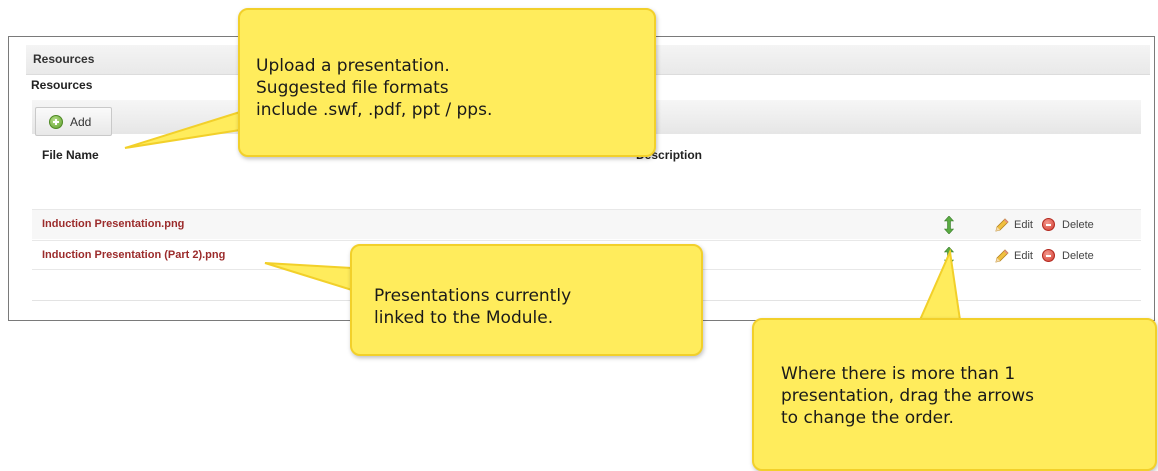 The width and height of the screenshot is (1158, 471). Describe the element at coordinates (182, 129) in the screenshot. I see `upload-callout-pointer` at that location.